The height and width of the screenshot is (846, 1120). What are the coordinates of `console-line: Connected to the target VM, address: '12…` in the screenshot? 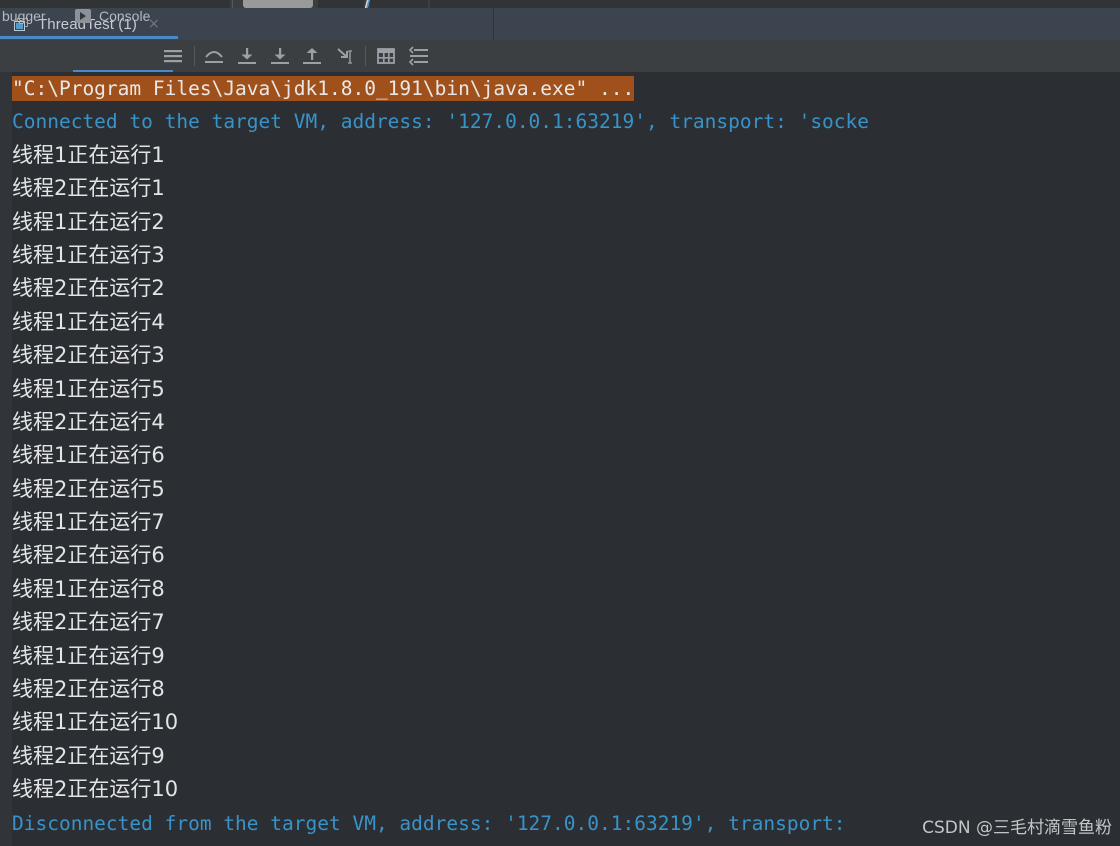 It's located at (441, 122).